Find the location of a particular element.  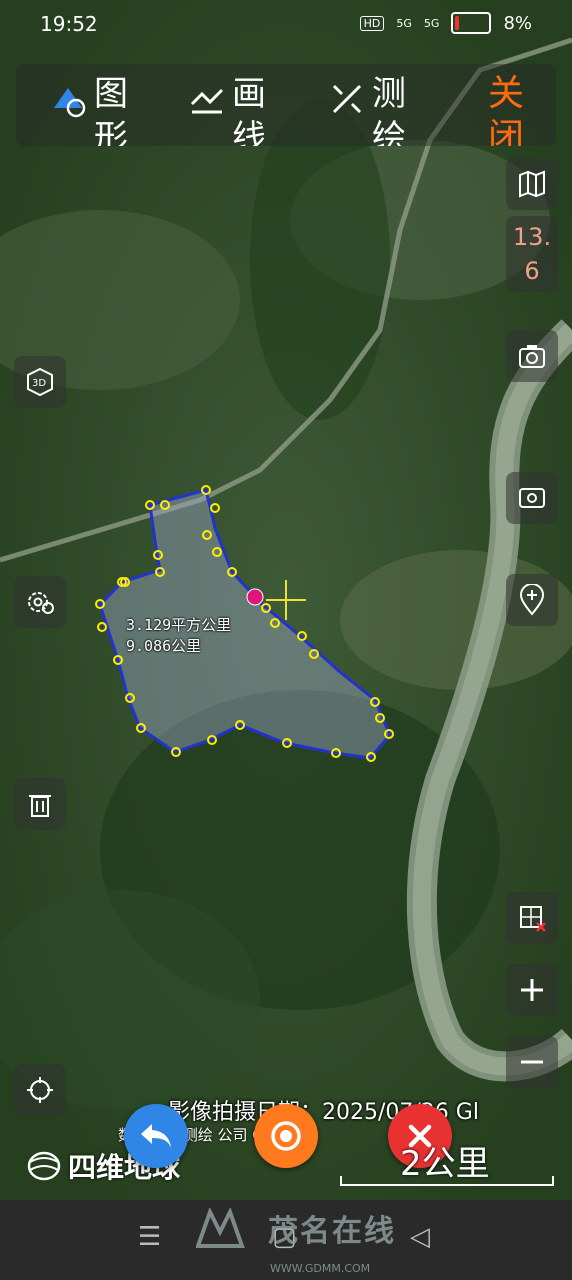

camera-icon is located at coordinates (532, 356).